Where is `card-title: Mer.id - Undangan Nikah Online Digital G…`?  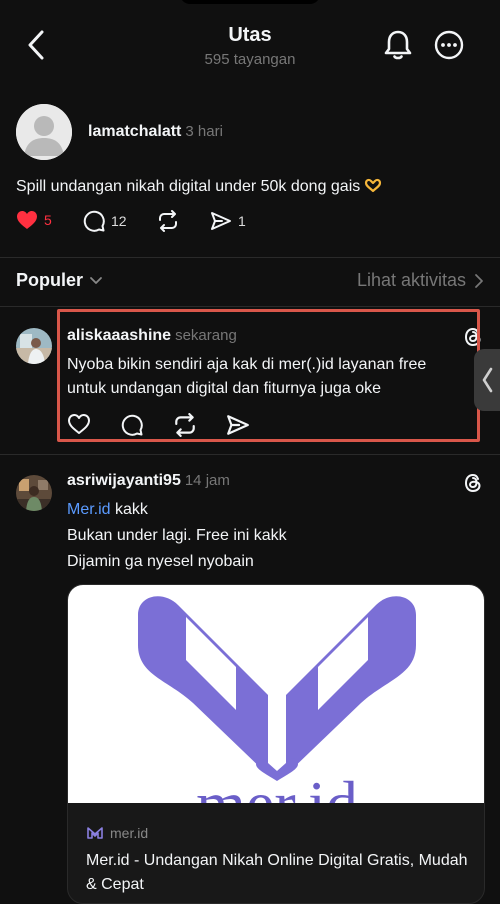
card-title: Mer.id - Undangan Nikah Online Digital G… is located at coordinates (277, 872).